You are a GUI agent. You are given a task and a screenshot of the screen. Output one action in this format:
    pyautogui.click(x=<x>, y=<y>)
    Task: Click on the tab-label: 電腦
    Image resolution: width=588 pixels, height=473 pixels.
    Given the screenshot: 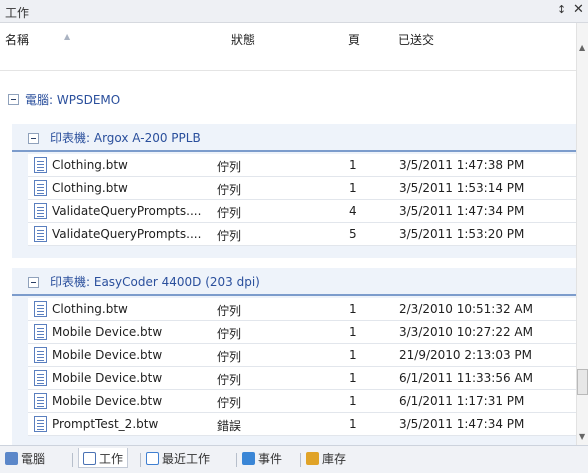 What is the action you would take?
    pyautogui.click(x=33, y=459)
    